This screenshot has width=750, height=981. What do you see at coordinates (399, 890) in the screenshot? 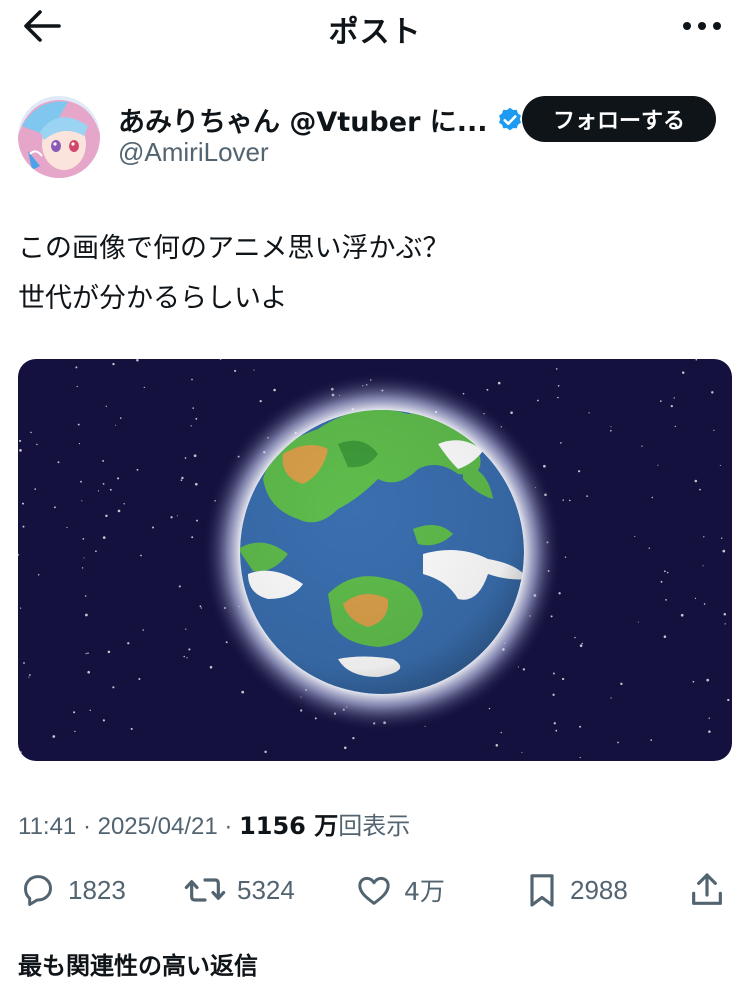
I see `like-button: 4万` at bounding box center [399, 890].